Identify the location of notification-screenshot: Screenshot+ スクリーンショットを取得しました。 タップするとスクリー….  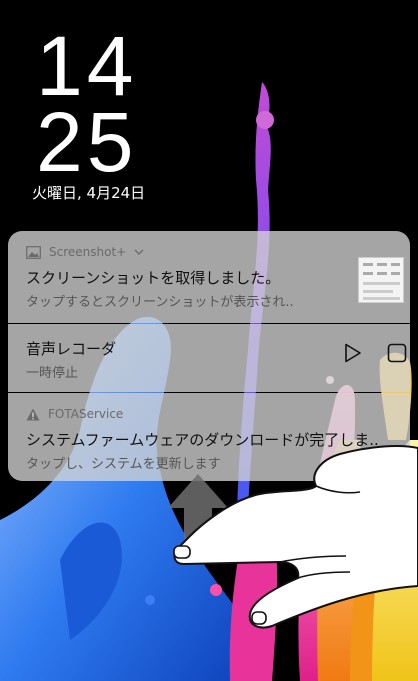
(209, 277).